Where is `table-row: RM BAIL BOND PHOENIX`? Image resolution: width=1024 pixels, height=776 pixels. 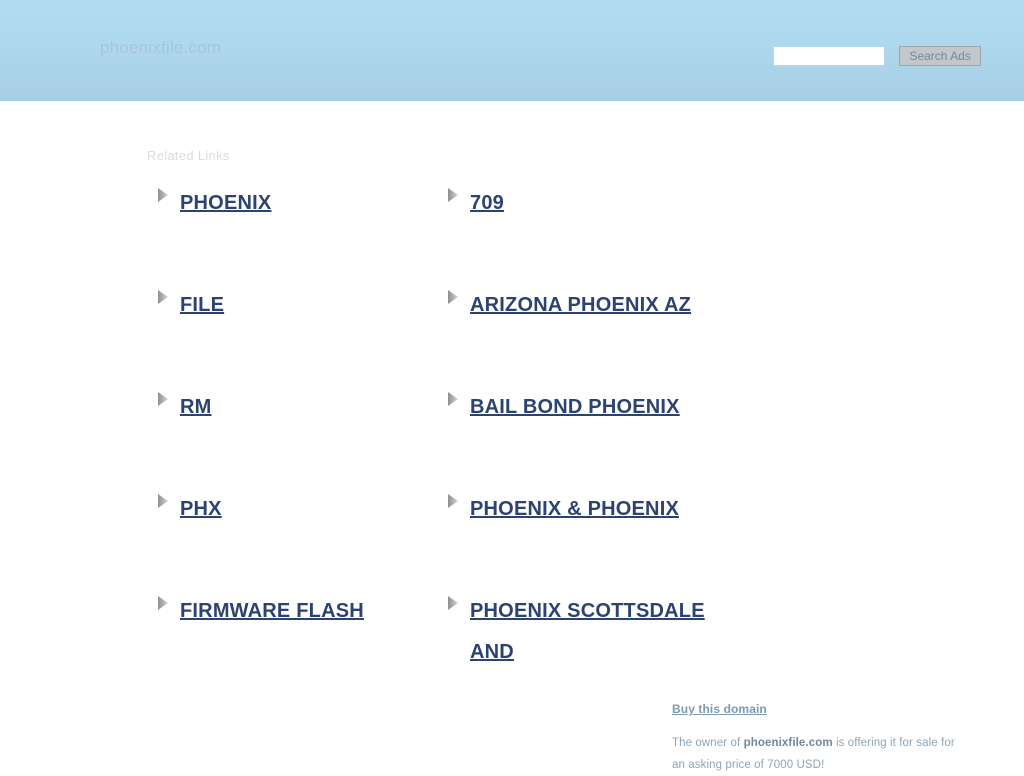 table-row: RM BAIL BOND PHOENIX is located at coordinates (458, 438).